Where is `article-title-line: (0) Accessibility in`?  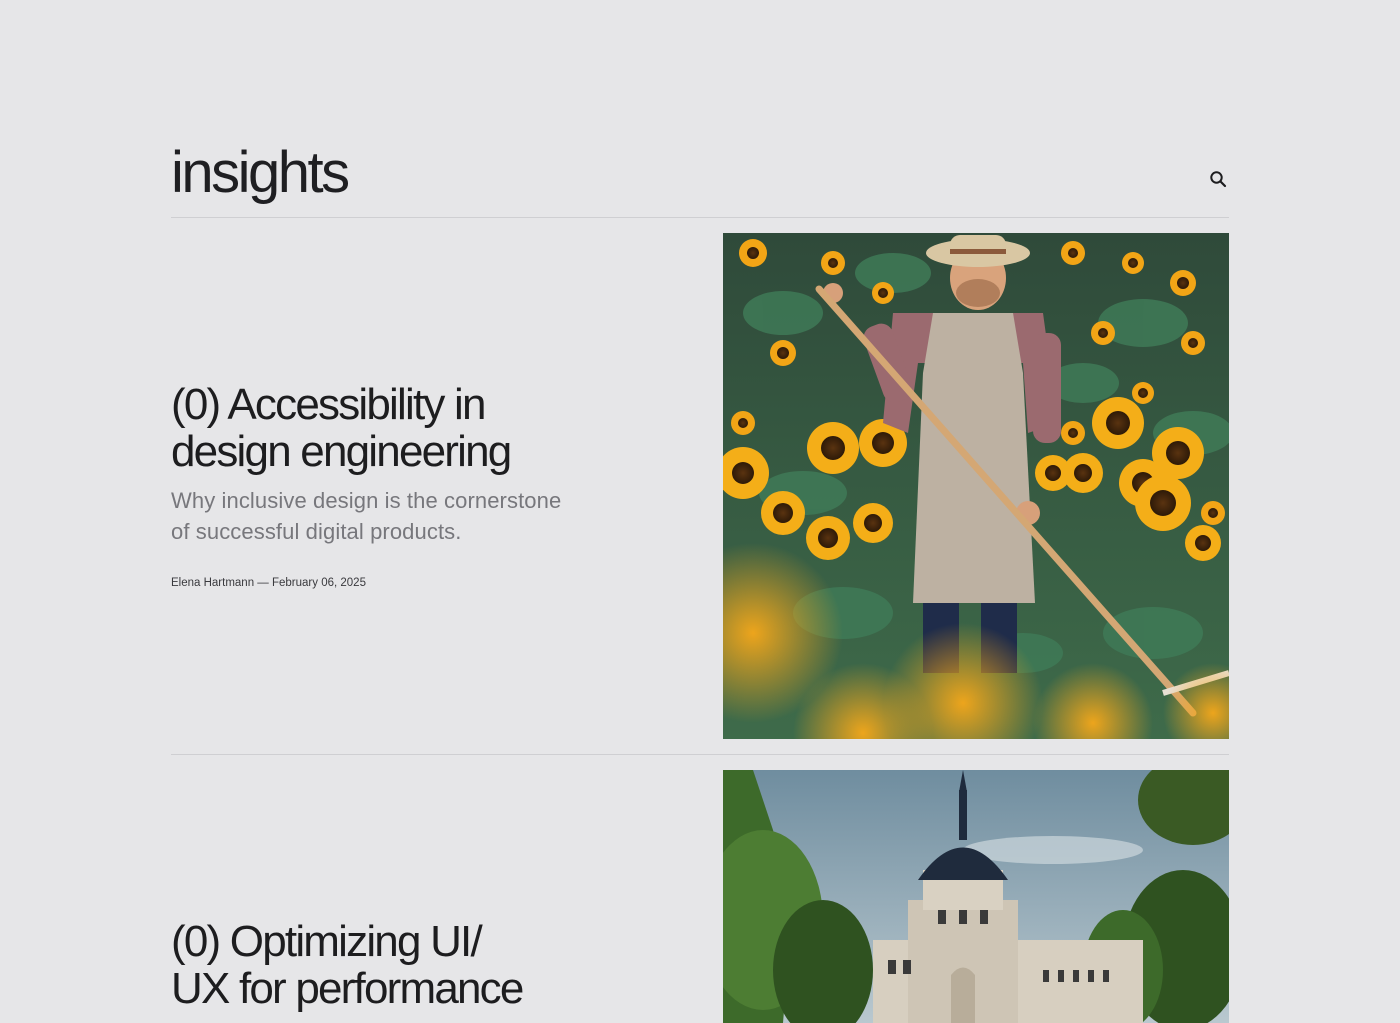
article-title-line: (0) Accessibility in is located at coordinates (328, 404).